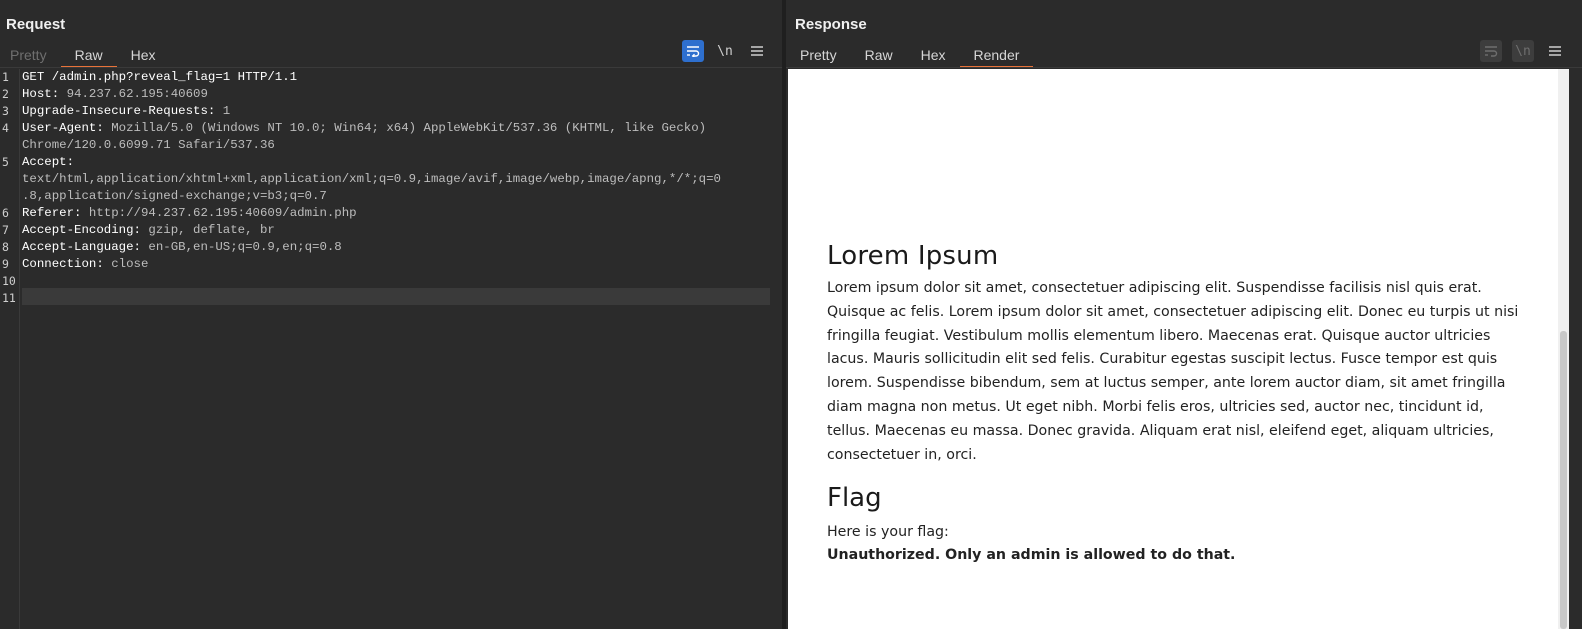 The width and height of the screenshot is (1582, 629). What do you see at coordinates (81, 230) in the screenshot?
I see `header-name: Accept-Encoding:` at bounding box center [81, 230].